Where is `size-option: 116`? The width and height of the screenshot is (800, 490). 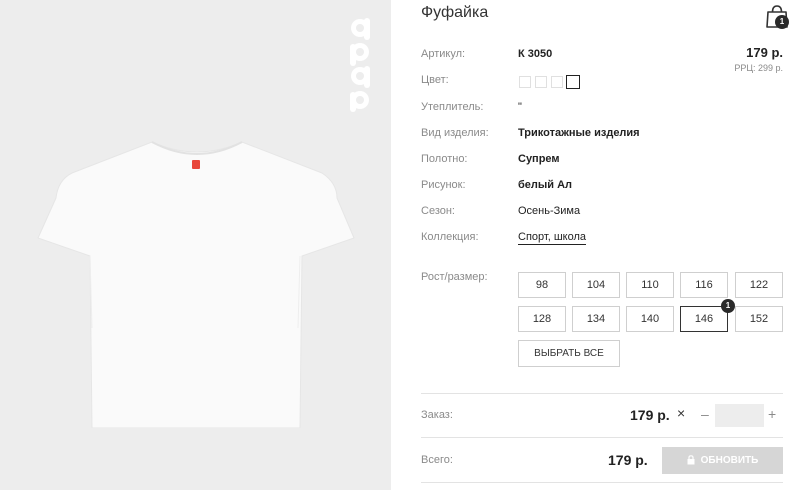 size-option: 116 is located at coordinates (704, 285).